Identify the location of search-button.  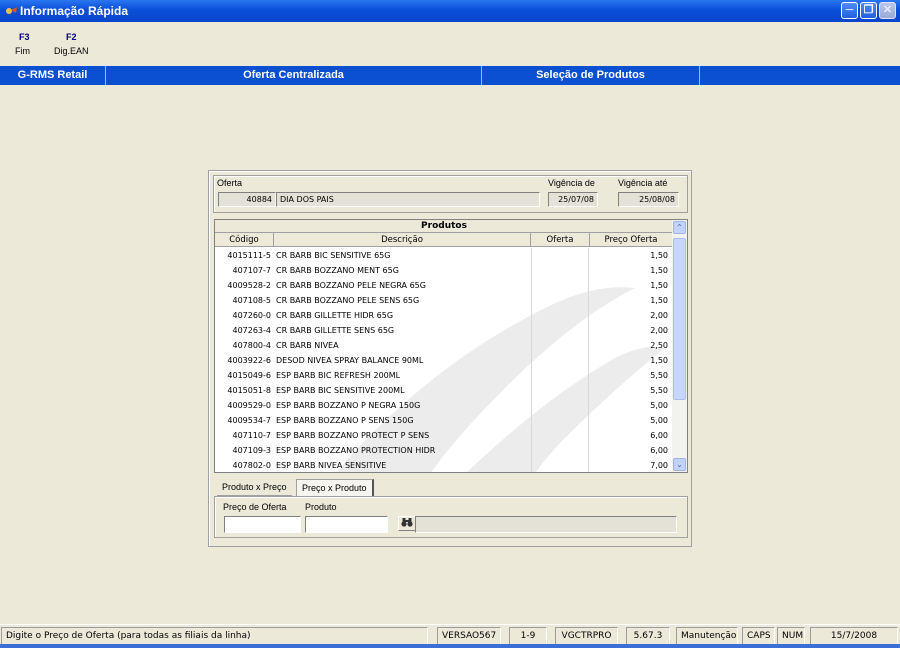
(407, 523).